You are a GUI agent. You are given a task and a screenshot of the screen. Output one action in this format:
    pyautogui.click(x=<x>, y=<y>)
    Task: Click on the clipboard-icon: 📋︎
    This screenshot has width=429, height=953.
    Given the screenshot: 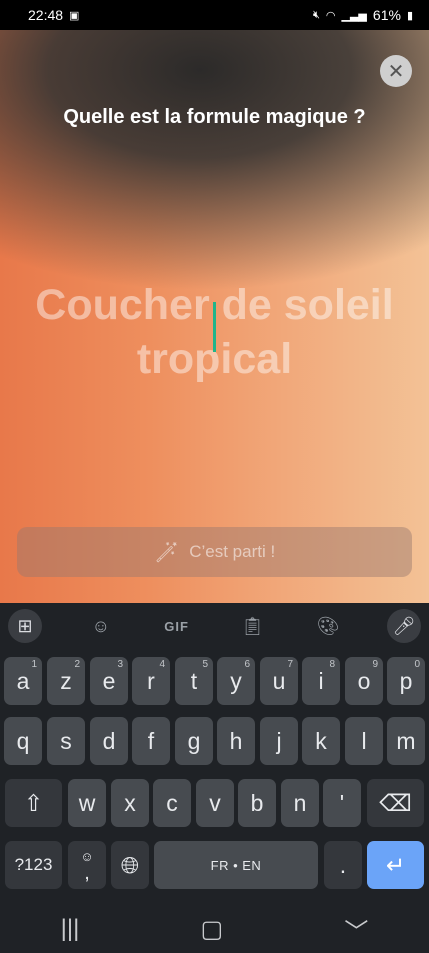 What is the action you would take?
    pyautogui.click(x=252, y=626)
    